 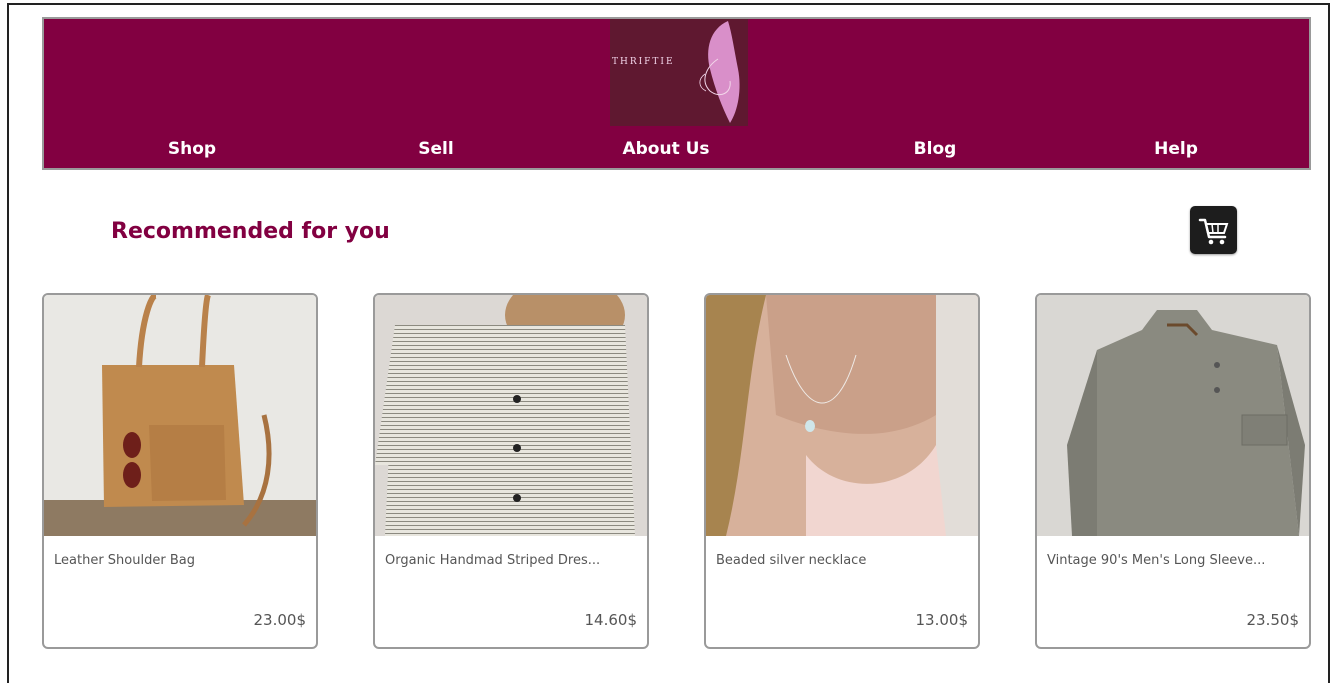 What do you see at coordinates (250, 231) in the screenshot?
I see `section-title: Recommended for you` at bounding box center [250, 231].